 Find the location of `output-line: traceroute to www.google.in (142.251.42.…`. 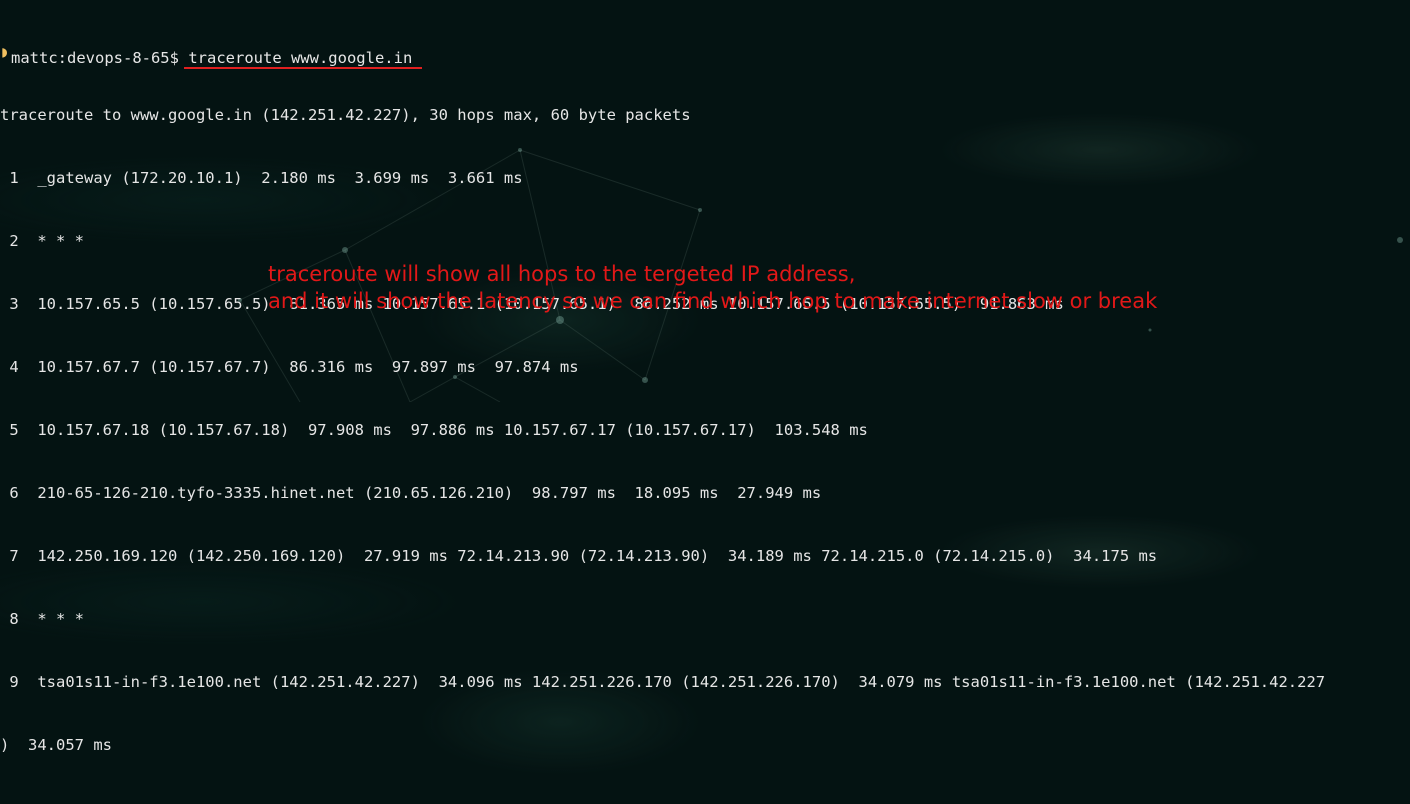

output-line: traceroute to www.google.in (142.251.42.… is located at coordinates (345, 115).